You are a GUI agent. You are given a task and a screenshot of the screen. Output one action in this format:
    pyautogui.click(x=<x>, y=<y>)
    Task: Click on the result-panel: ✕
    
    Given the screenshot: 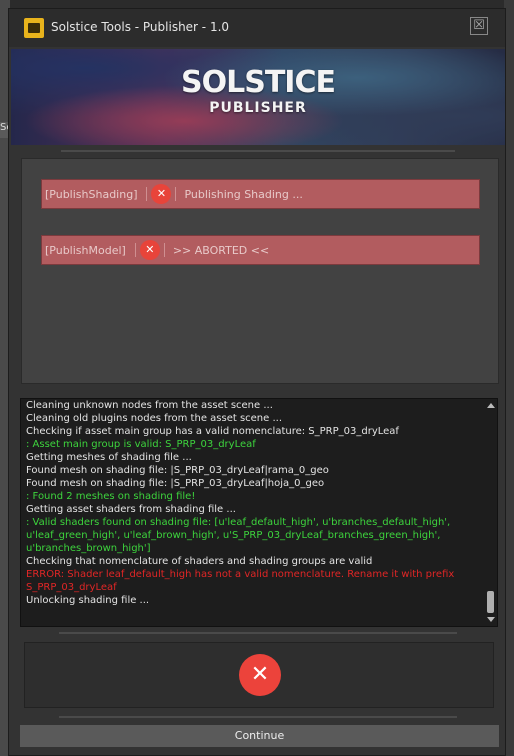 What is the action you would take?
    pyautogui.click(x=259, y=675)
    